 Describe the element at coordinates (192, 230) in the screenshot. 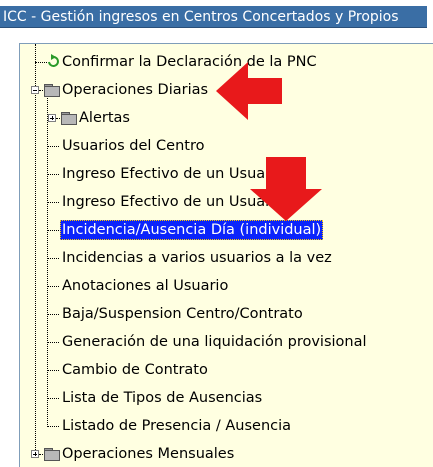

I see `tree-item-incidencia-individual: Incidencia/Ausencia Día (individual)` at that location.